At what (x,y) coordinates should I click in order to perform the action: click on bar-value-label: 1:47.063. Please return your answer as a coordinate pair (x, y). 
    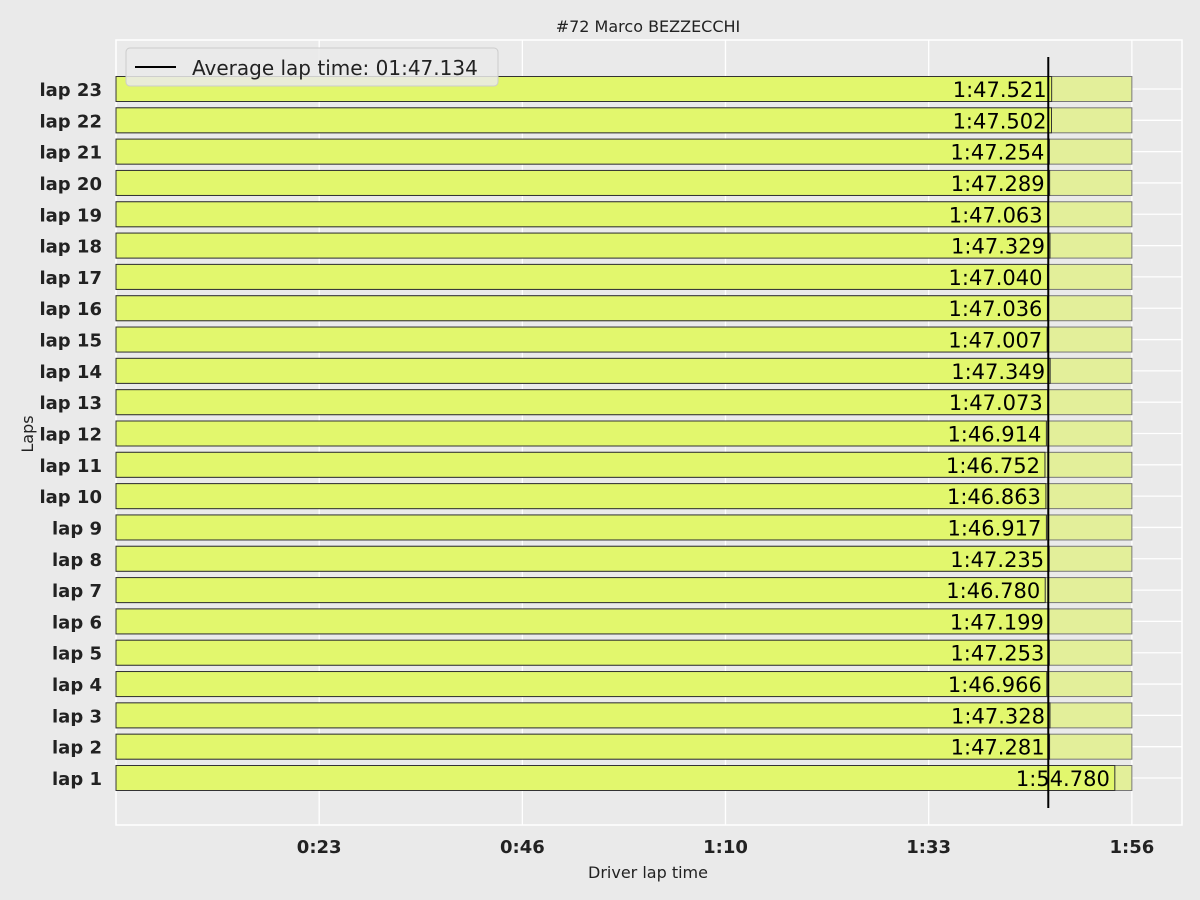
    Looking at the image, I should click on (996, 215).